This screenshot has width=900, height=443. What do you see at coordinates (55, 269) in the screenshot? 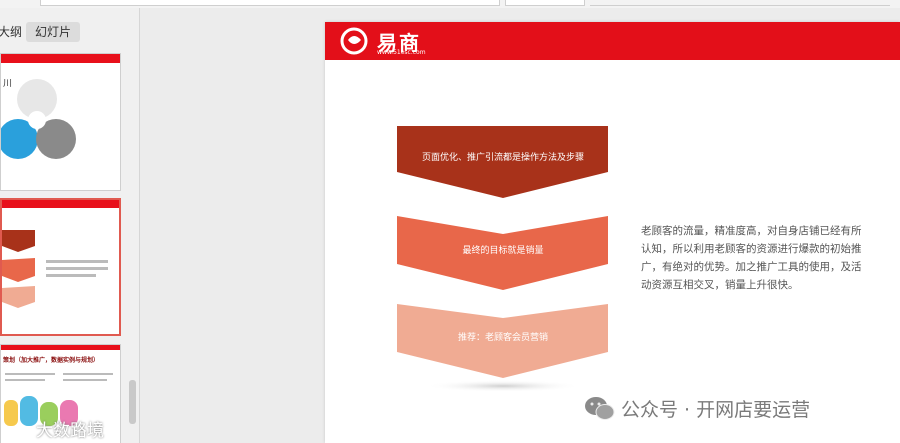
I see `chevron-mini-icon` at bounding box center [55, 269].